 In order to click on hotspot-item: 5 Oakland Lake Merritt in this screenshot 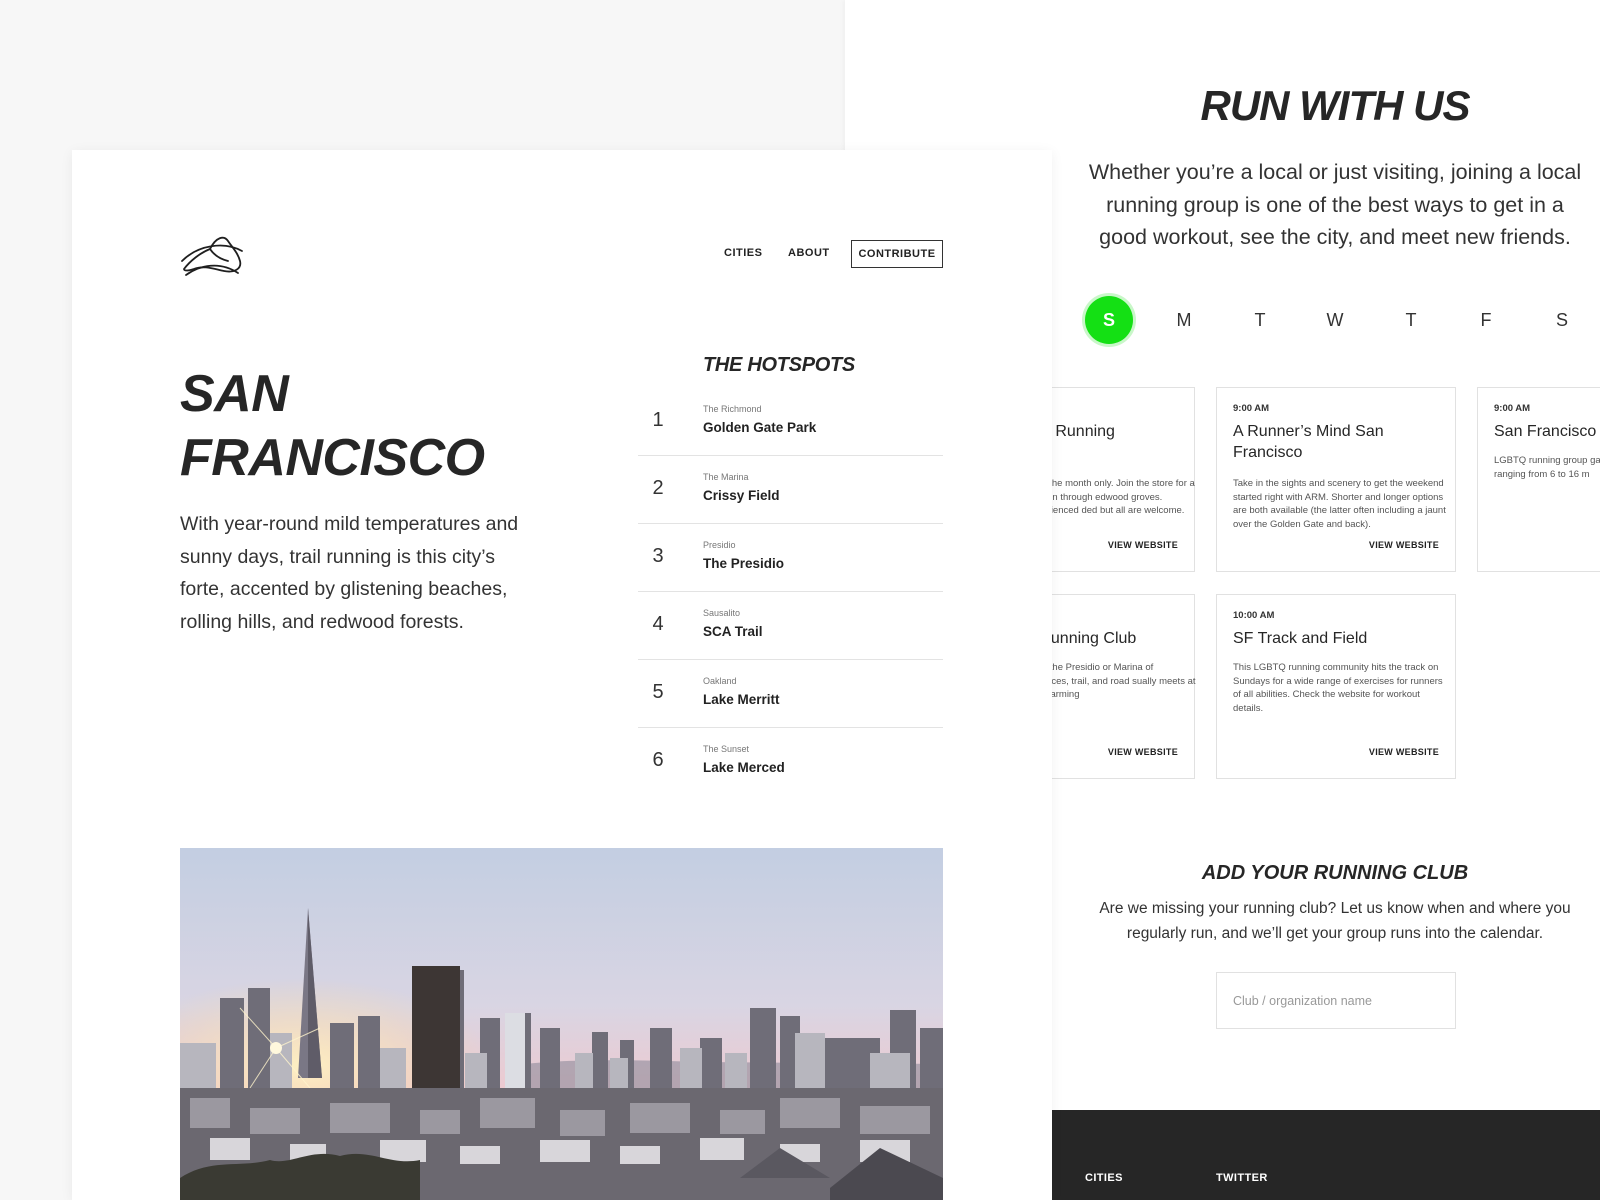, I will do `click(790, 694)`.